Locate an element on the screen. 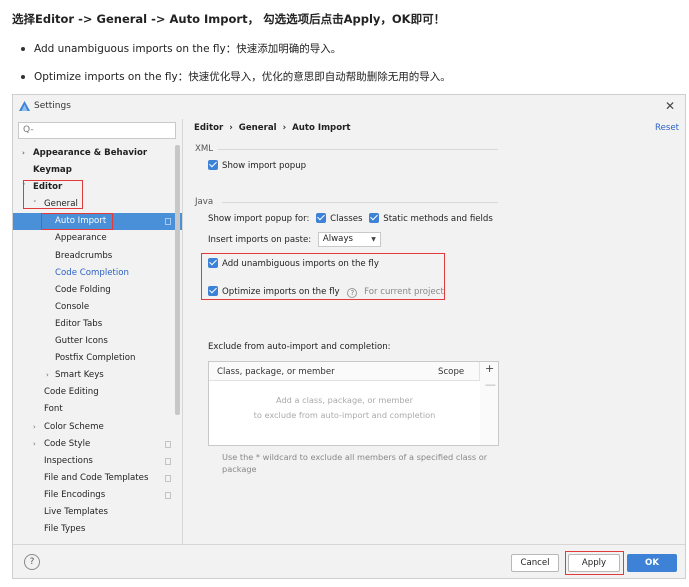 This screenshot has height=587, width=689. sidebar-item-file-encodings: File Encodings is located at coordinates (97, 495).